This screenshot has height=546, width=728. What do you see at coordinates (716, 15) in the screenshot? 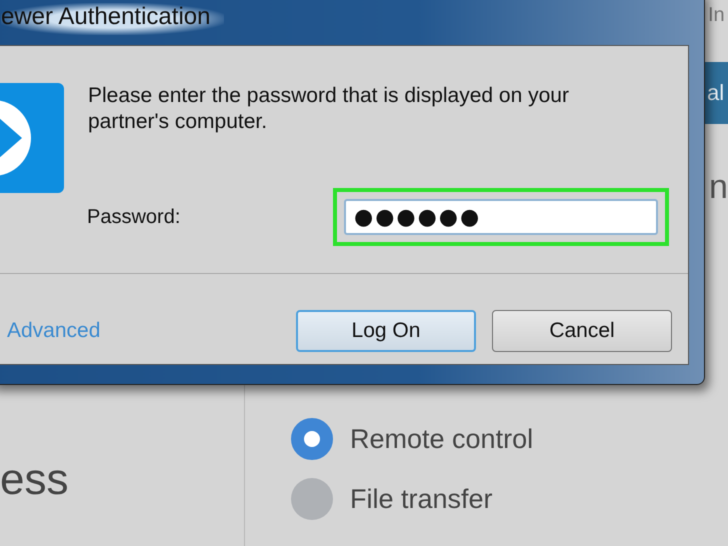
I see `window-title: In` at bounding box center [716, 15].